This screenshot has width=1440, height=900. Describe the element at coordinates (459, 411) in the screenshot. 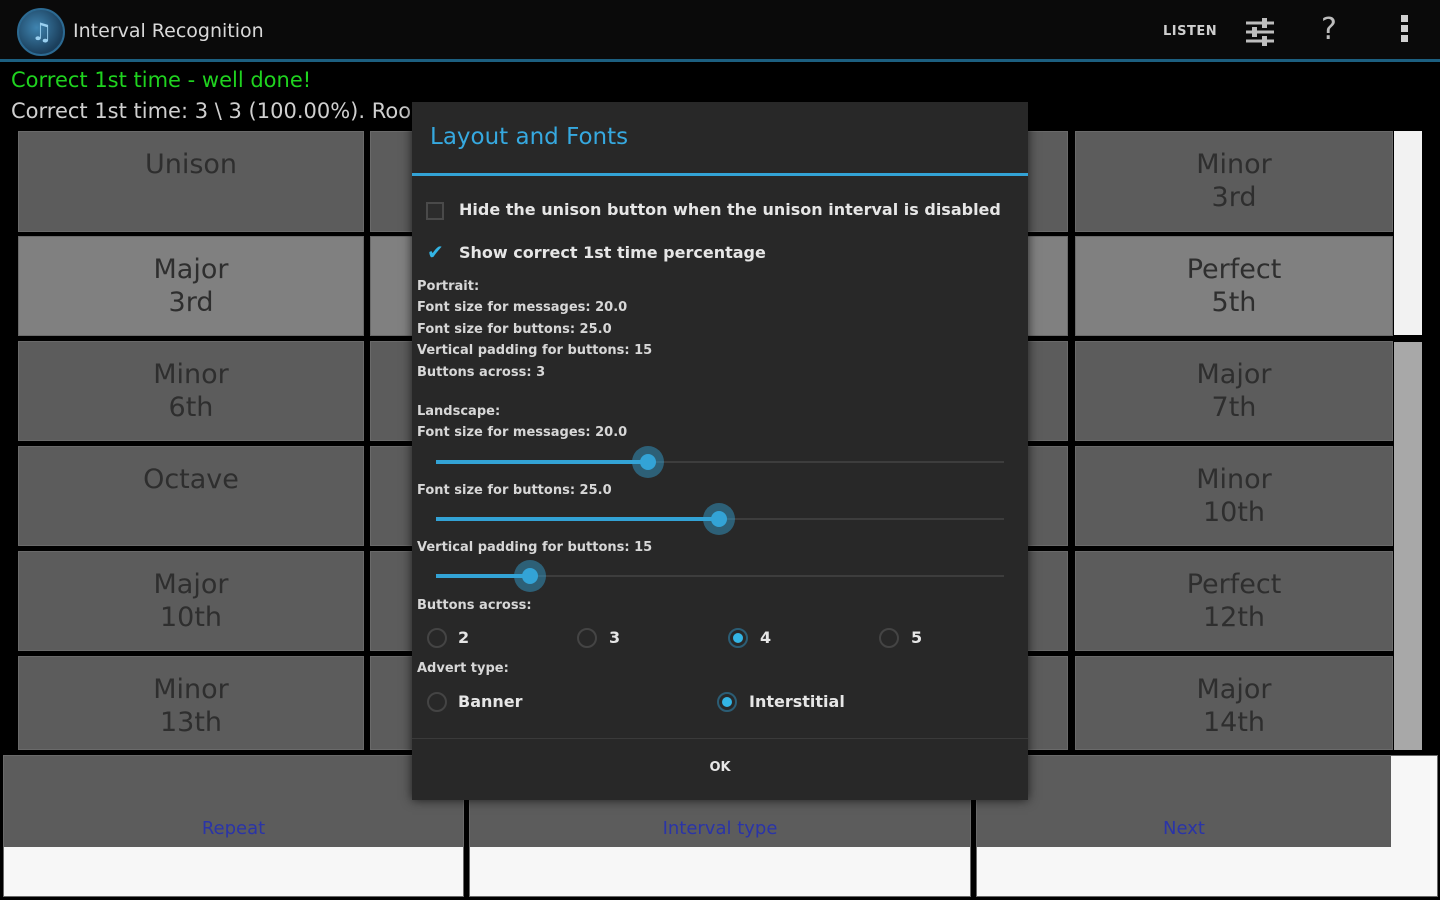

I see `landscape-heading: Landscape:` at that location.